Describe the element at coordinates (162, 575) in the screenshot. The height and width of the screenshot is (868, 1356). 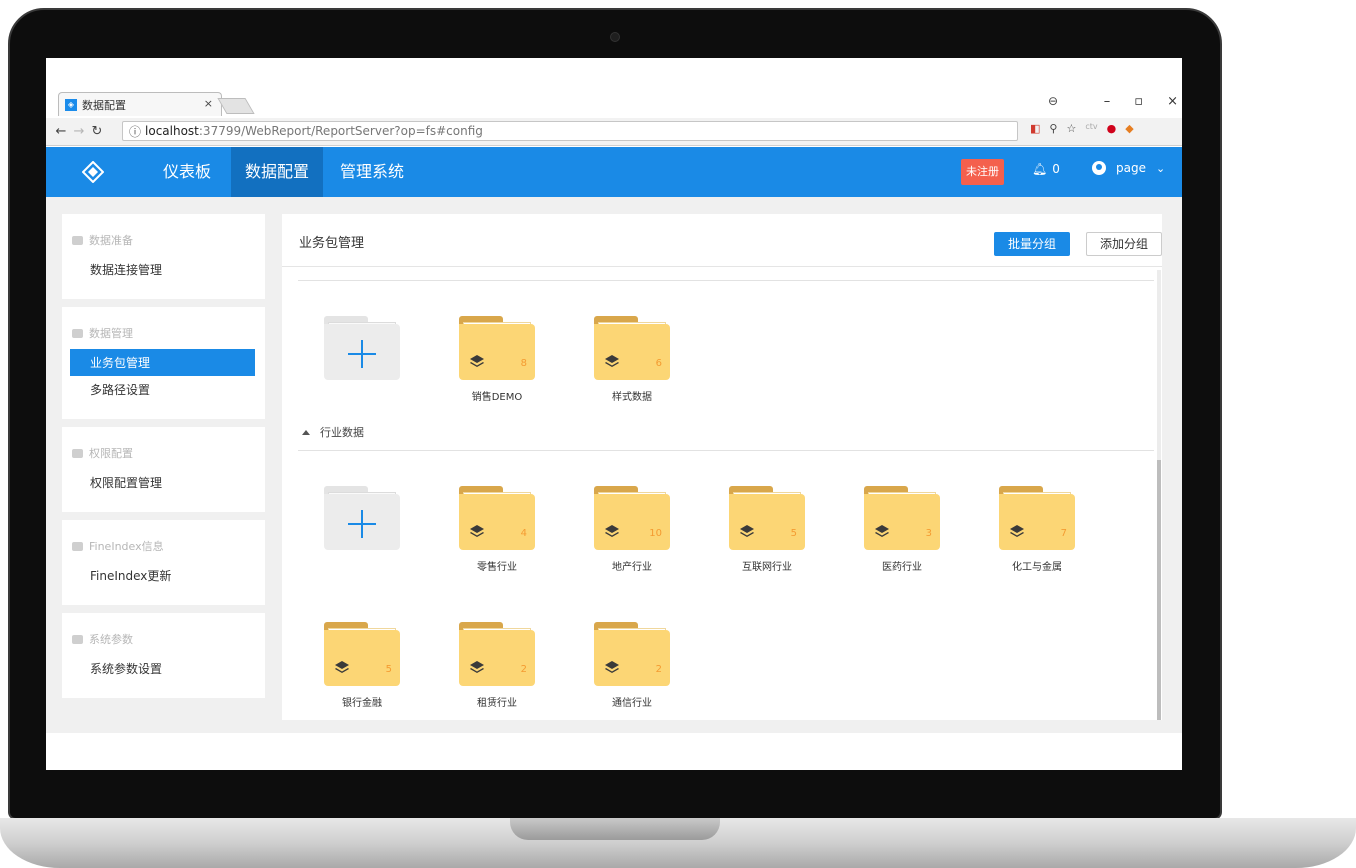
I see `sidebar-item-fineindex-update: FineIndex更新` at that location.